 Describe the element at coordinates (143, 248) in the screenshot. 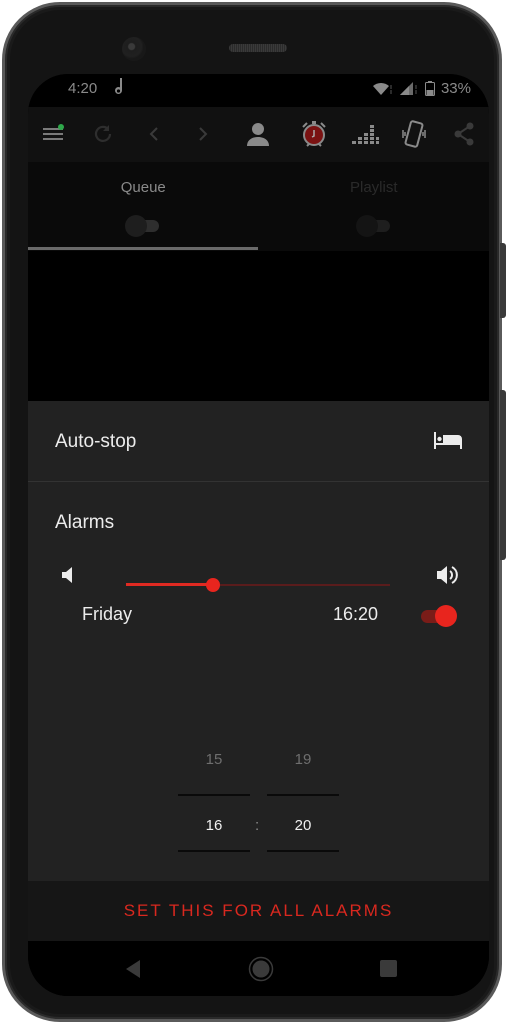

I see `tab-indicator` at that location.